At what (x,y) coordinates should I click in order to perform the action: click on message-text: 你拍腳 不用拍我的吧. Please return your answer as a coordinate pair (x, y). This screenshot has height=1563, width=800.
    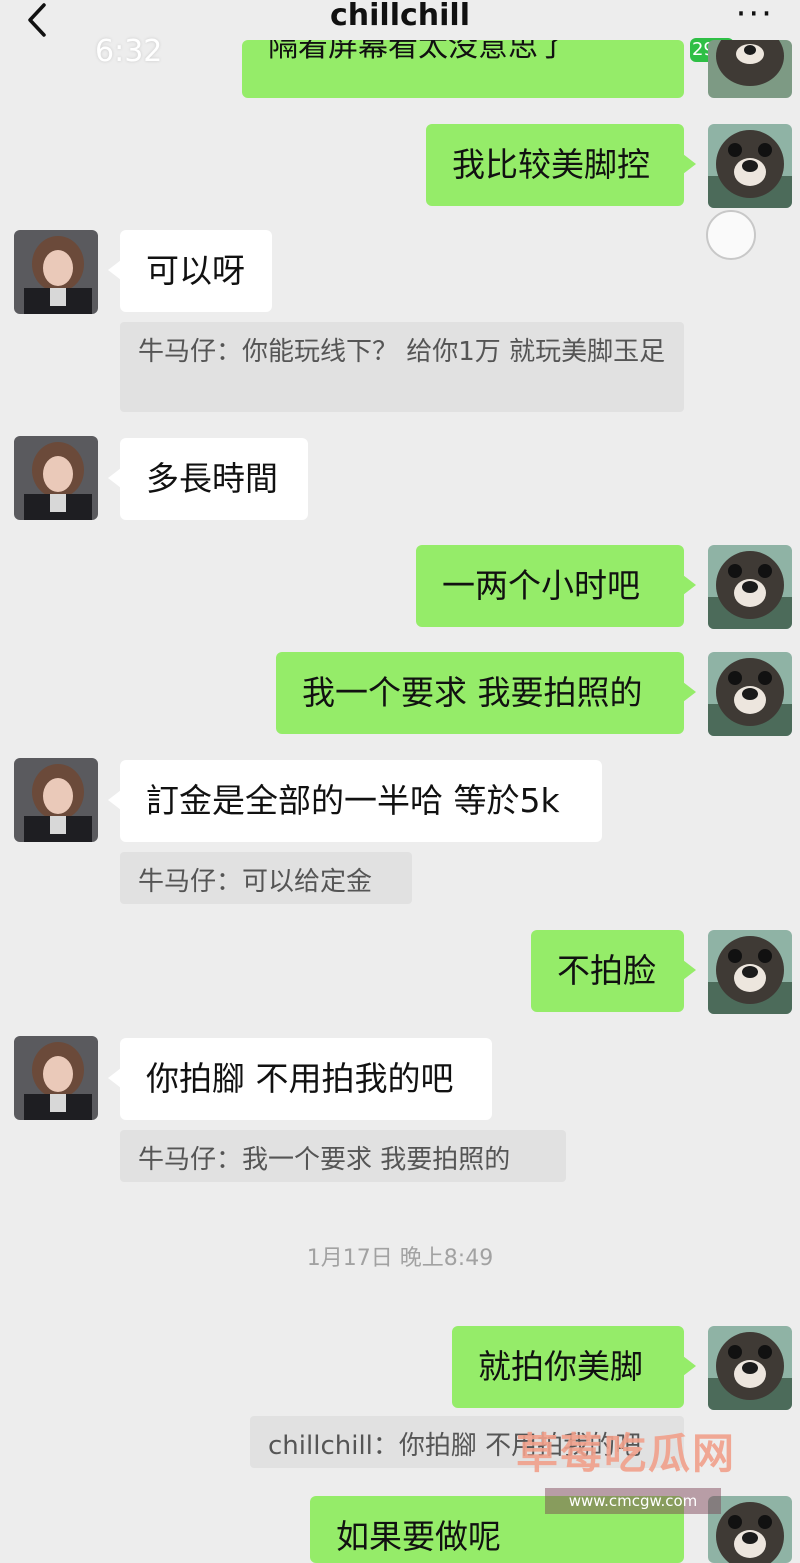
    Looking at the image, I should click on (300, 1078).